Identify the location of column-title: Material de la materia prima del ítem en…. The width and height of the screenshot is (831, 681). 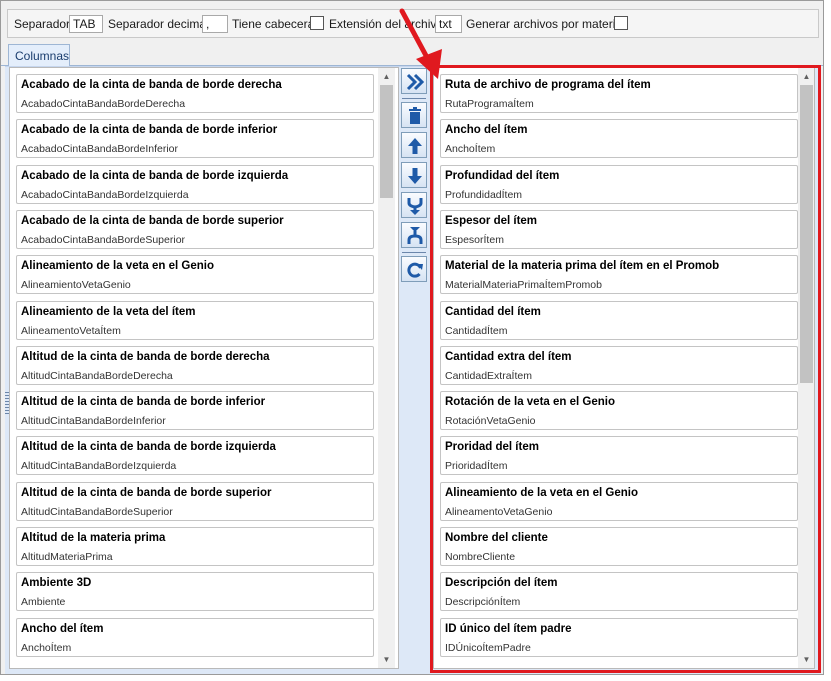
(582, 266).